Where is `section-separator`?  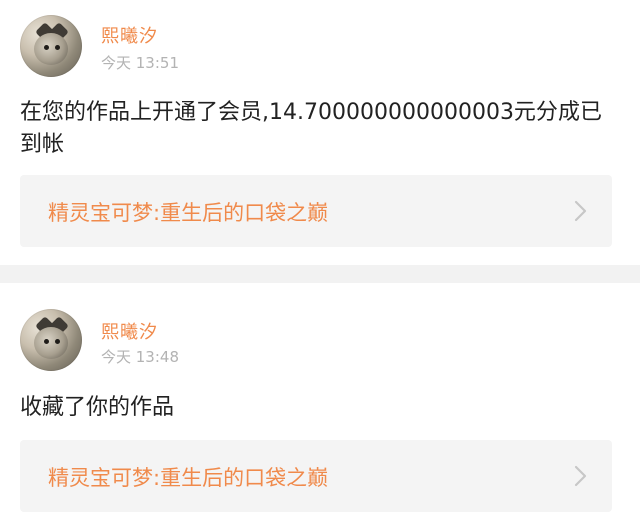 section-separator is located at coordinates (320, 274).